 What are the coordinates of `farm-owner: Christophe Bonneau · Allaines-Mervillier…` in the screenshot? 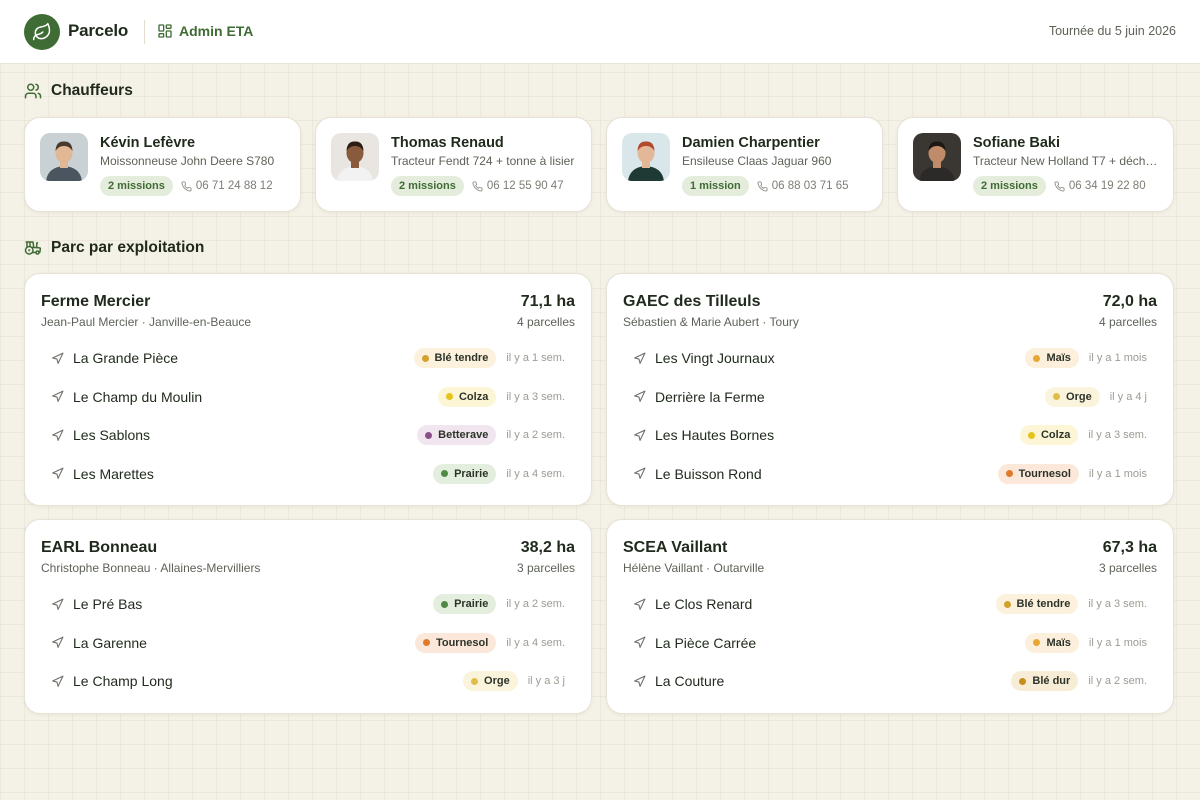 It's located at (151, 568).